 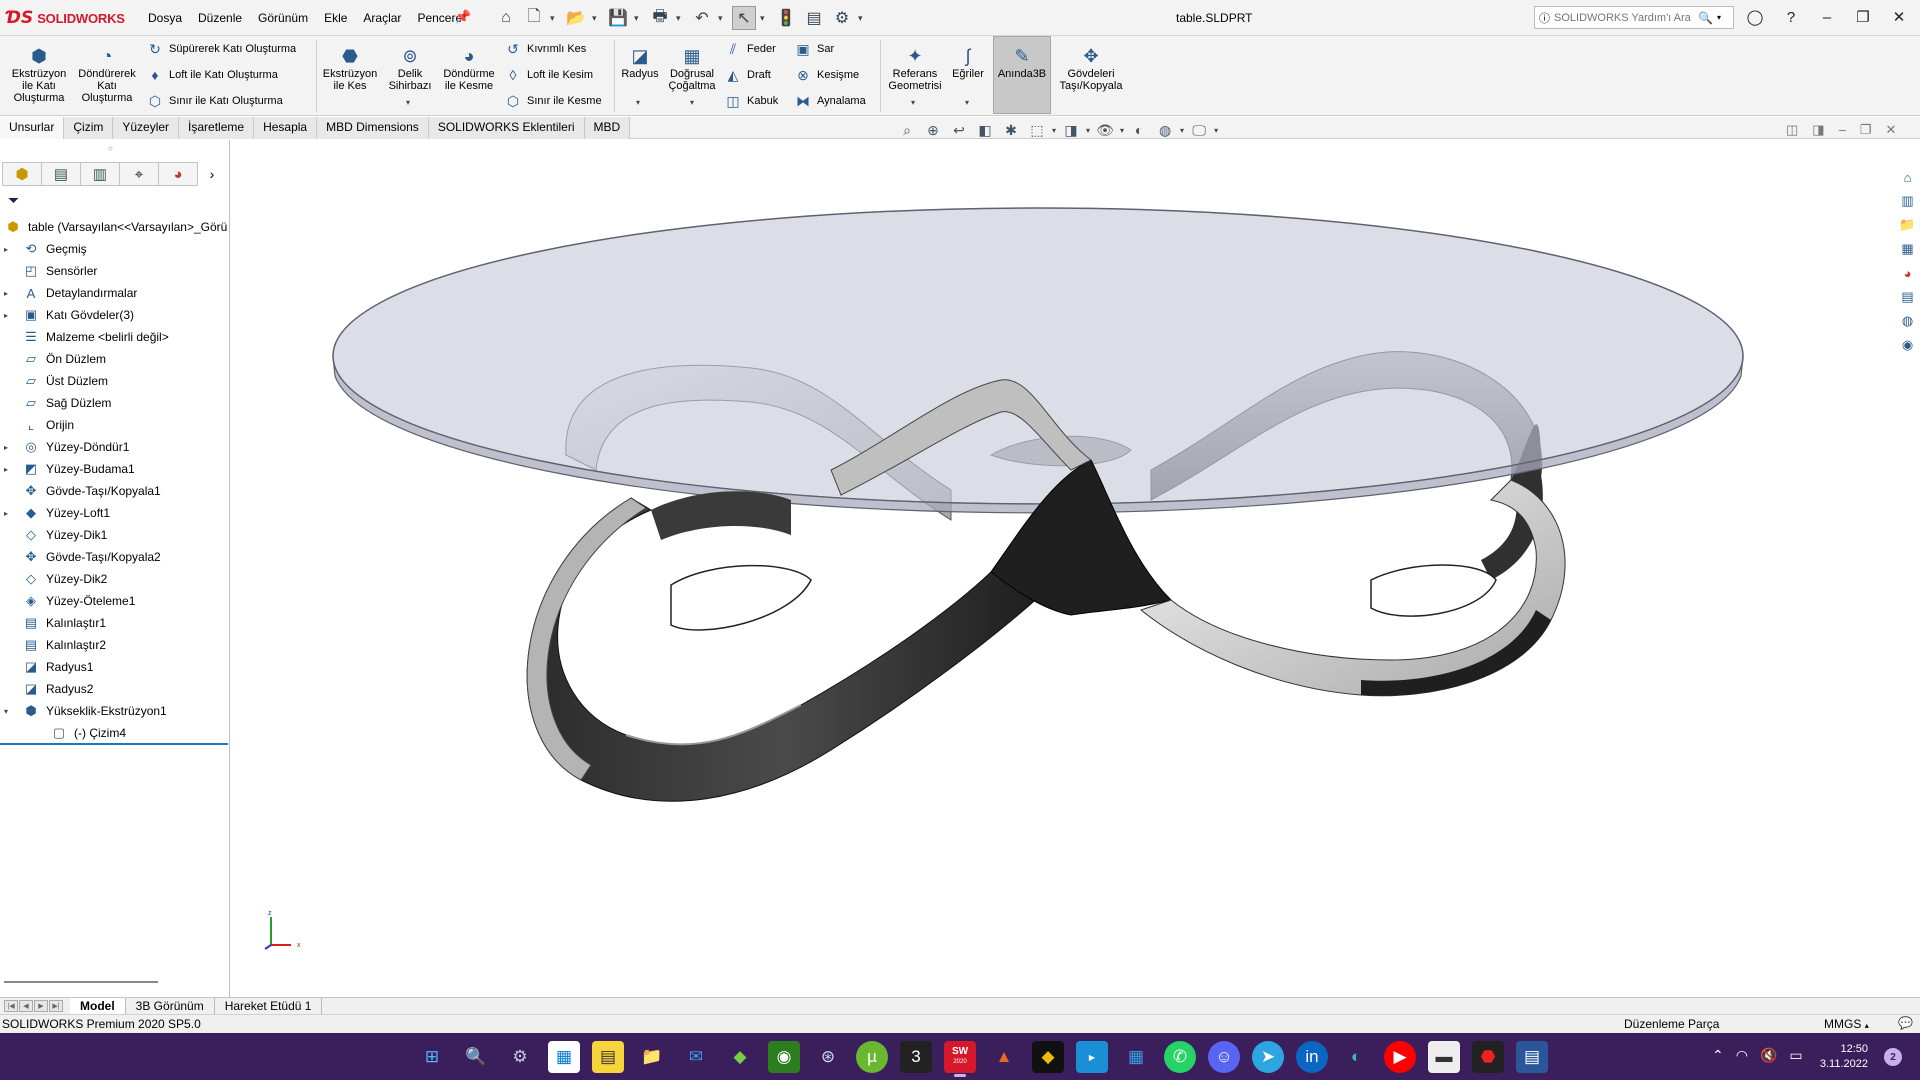 What do you see at coordinates (576, 18) in the screenshot?
I see `open-folder-icon: 📂` at bounding box center [576, 18].